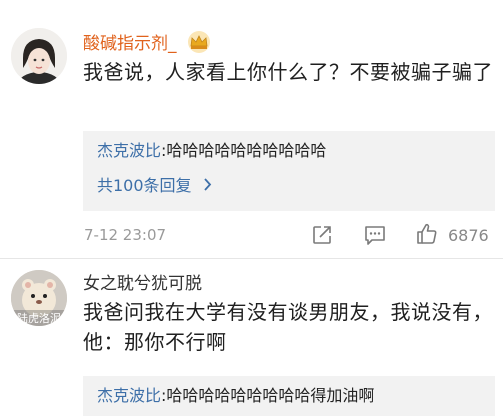 This screenshot has width=503, height=416. I want to click on avatar-image, so click(39, 56).